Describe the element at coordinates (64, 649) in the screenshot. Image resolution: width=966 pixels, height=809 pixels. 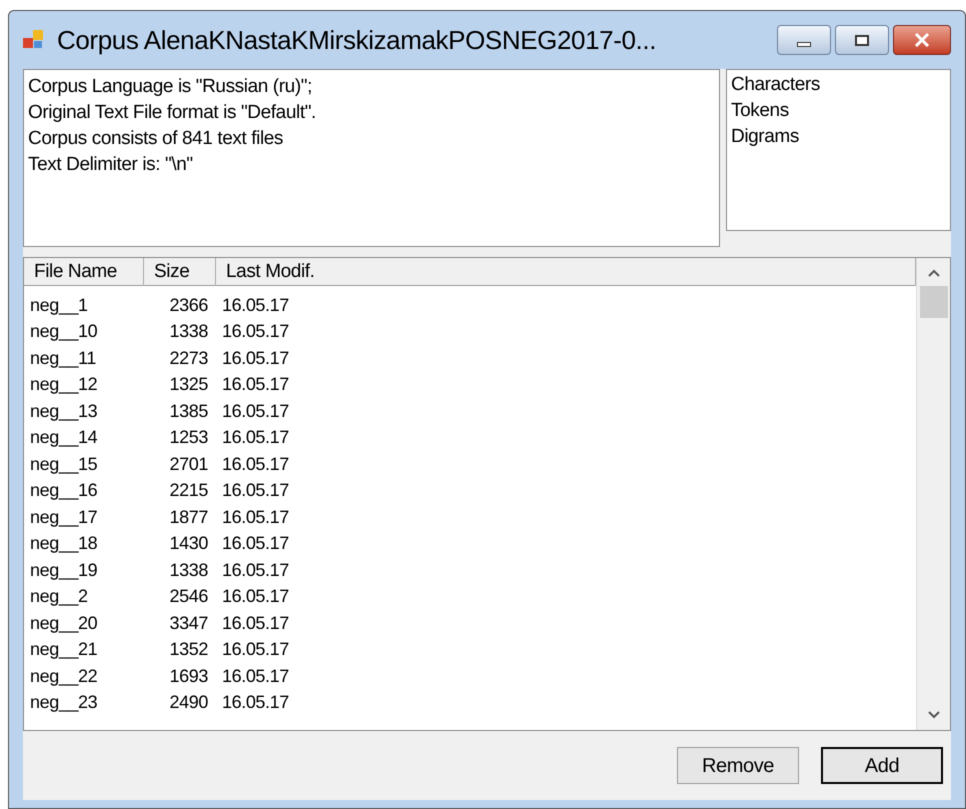
I see `table-cell: neg__21` at that location.